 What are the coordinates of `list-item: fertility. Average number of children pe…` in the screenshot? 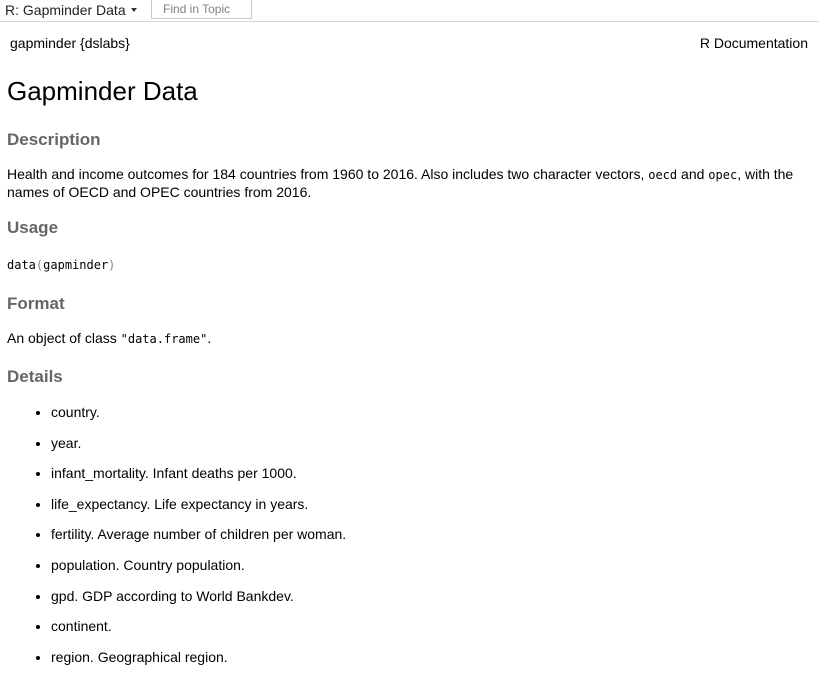 It's located at (198, 537).